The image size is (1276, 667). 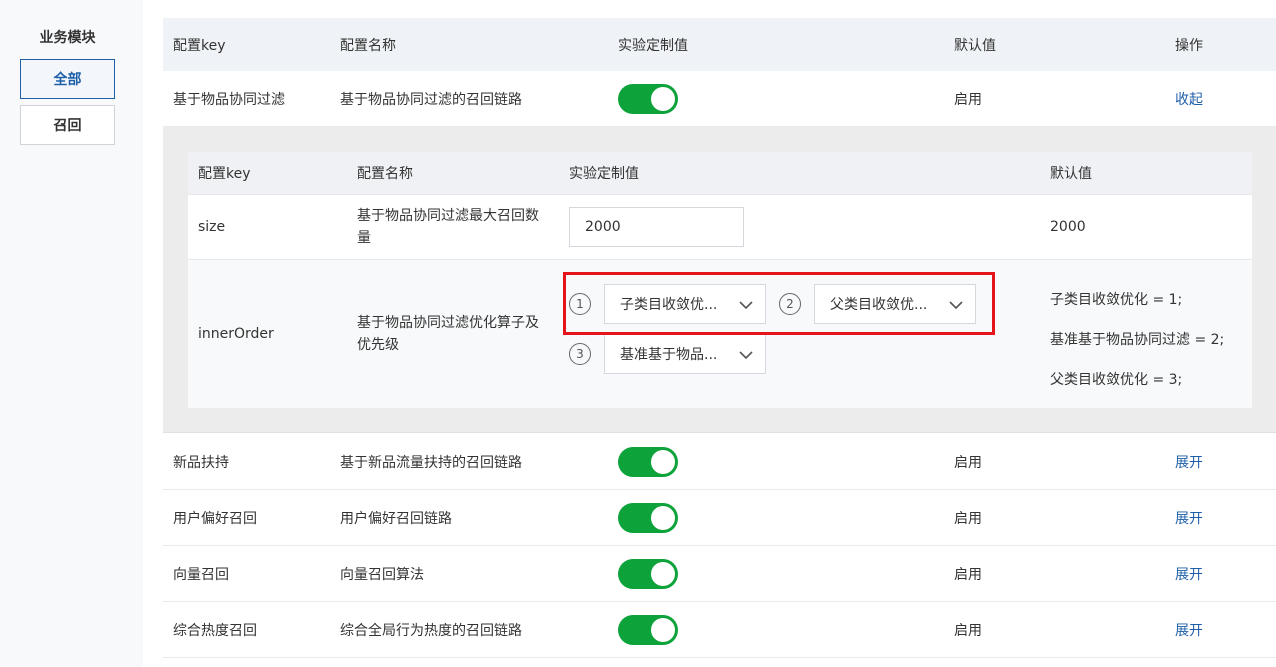 What do you see at coordinates (720, 173) in the screenshot?
I see `sub-table-header: 配置key 配置名称 实验定制值 默认值` at bounding box center [720, 173].